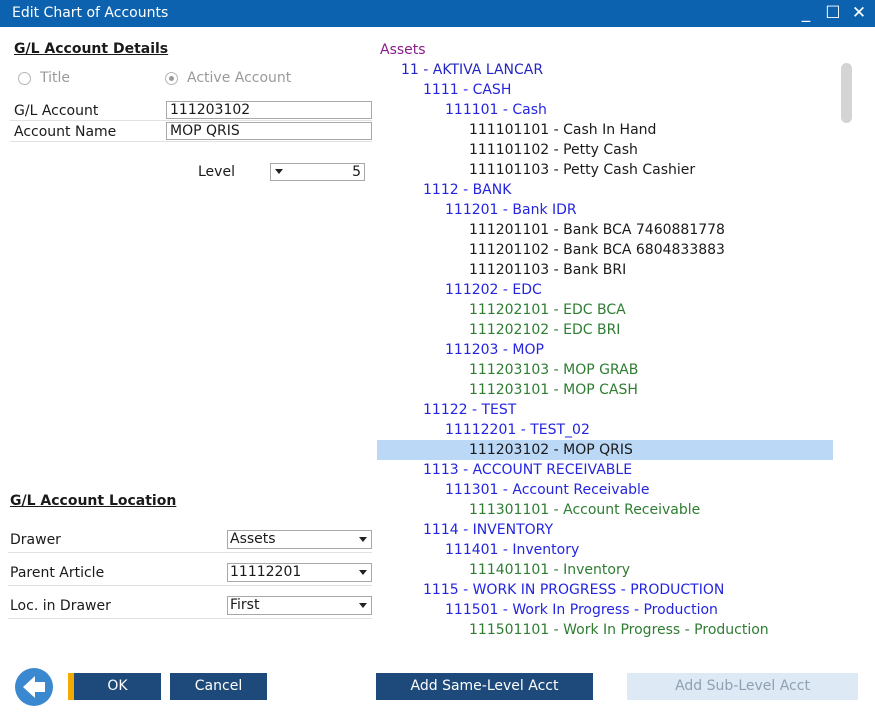 The image size is (875, 715). What do you see at coordinates (90, 13) in the screenshot?
I see `window-title: Edit Chart of Accounts` at bounding box center [90, 13].